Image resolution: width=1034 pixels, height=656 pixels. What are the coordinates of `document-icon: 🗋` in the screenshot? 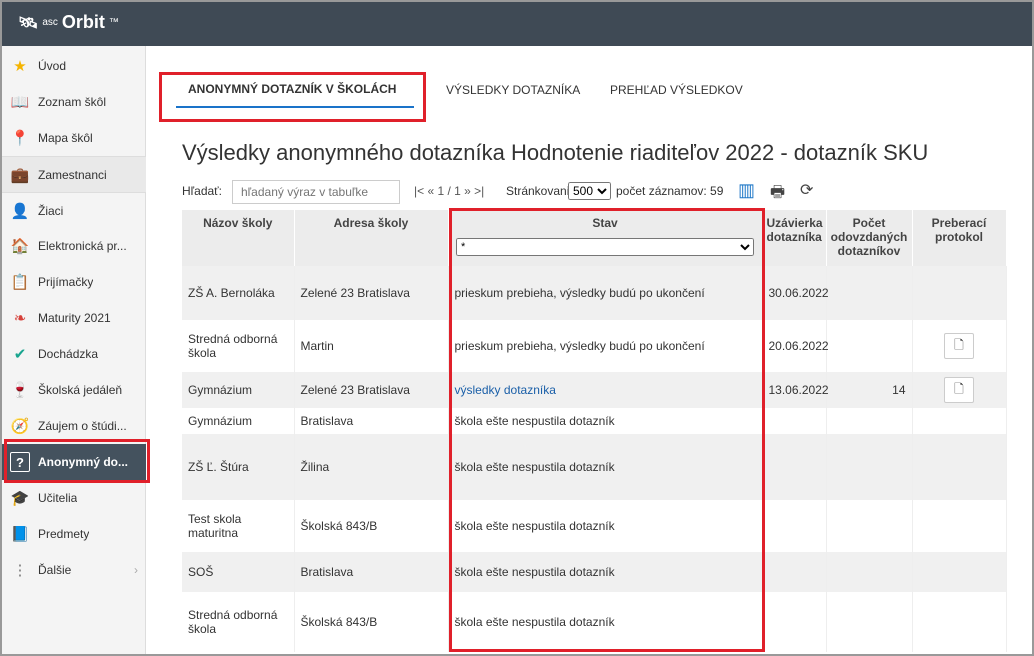 It's located at (959, 344).